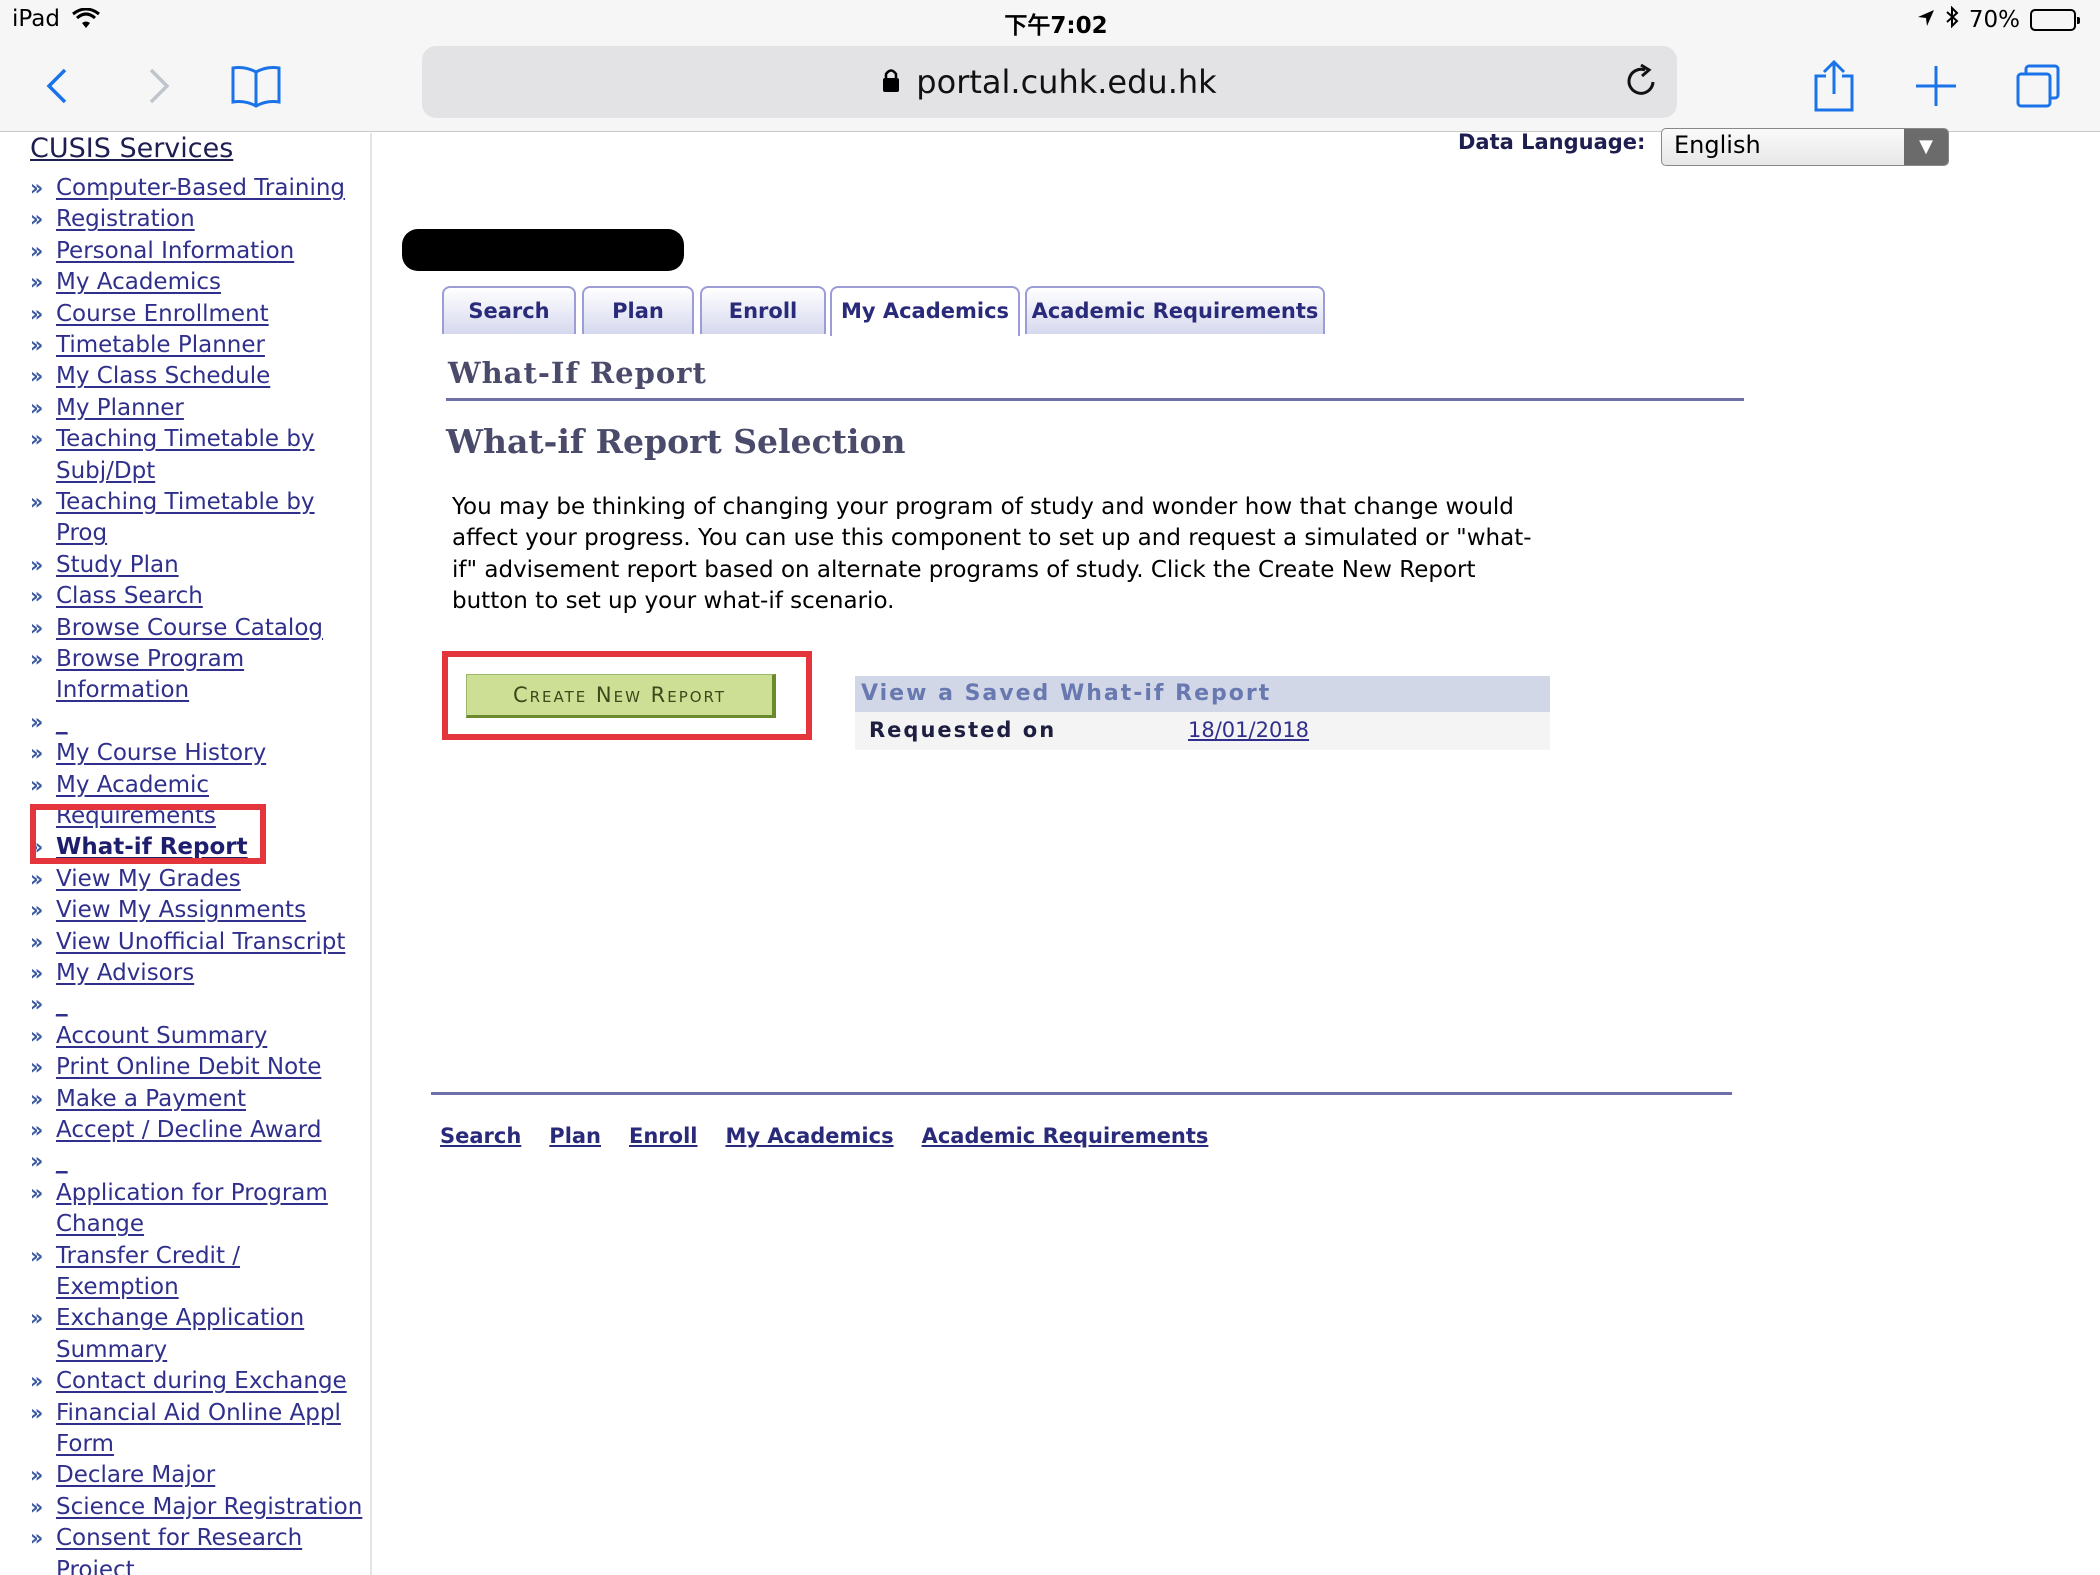  I want to click on sidebar-item-label: Exemption, so click(213, 1287).